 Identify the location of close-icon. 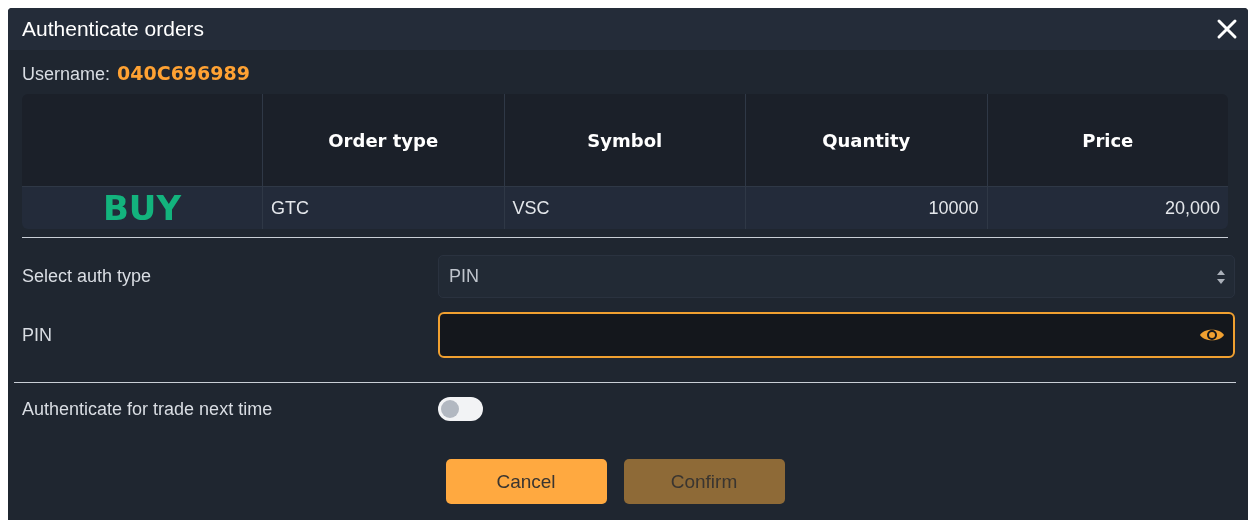
(1227, 29).